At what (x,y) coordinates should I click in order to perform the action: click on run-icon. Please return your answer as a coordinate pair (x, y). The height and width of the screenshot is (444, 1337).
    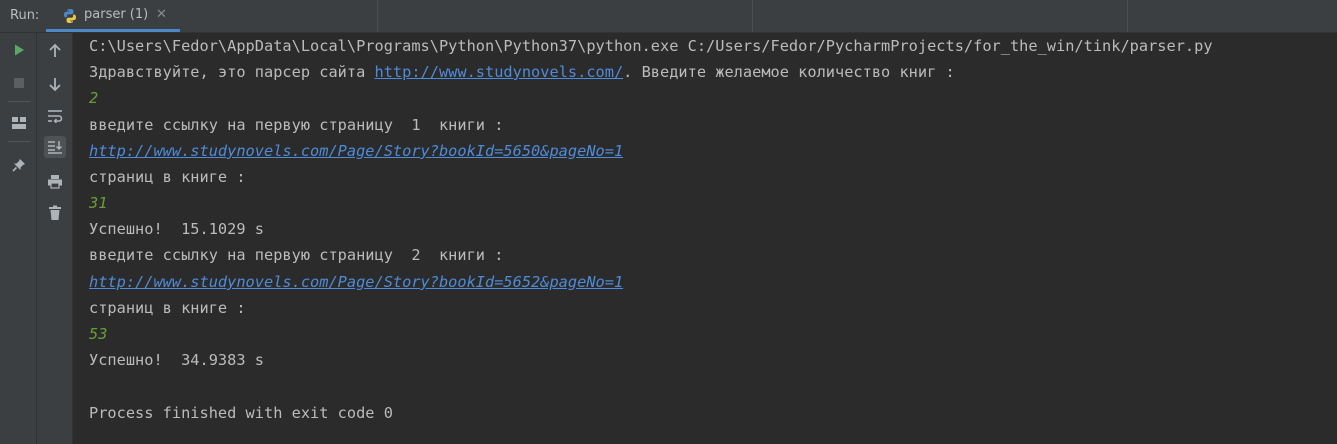
    Looking at the image, I should click on (19, 50).